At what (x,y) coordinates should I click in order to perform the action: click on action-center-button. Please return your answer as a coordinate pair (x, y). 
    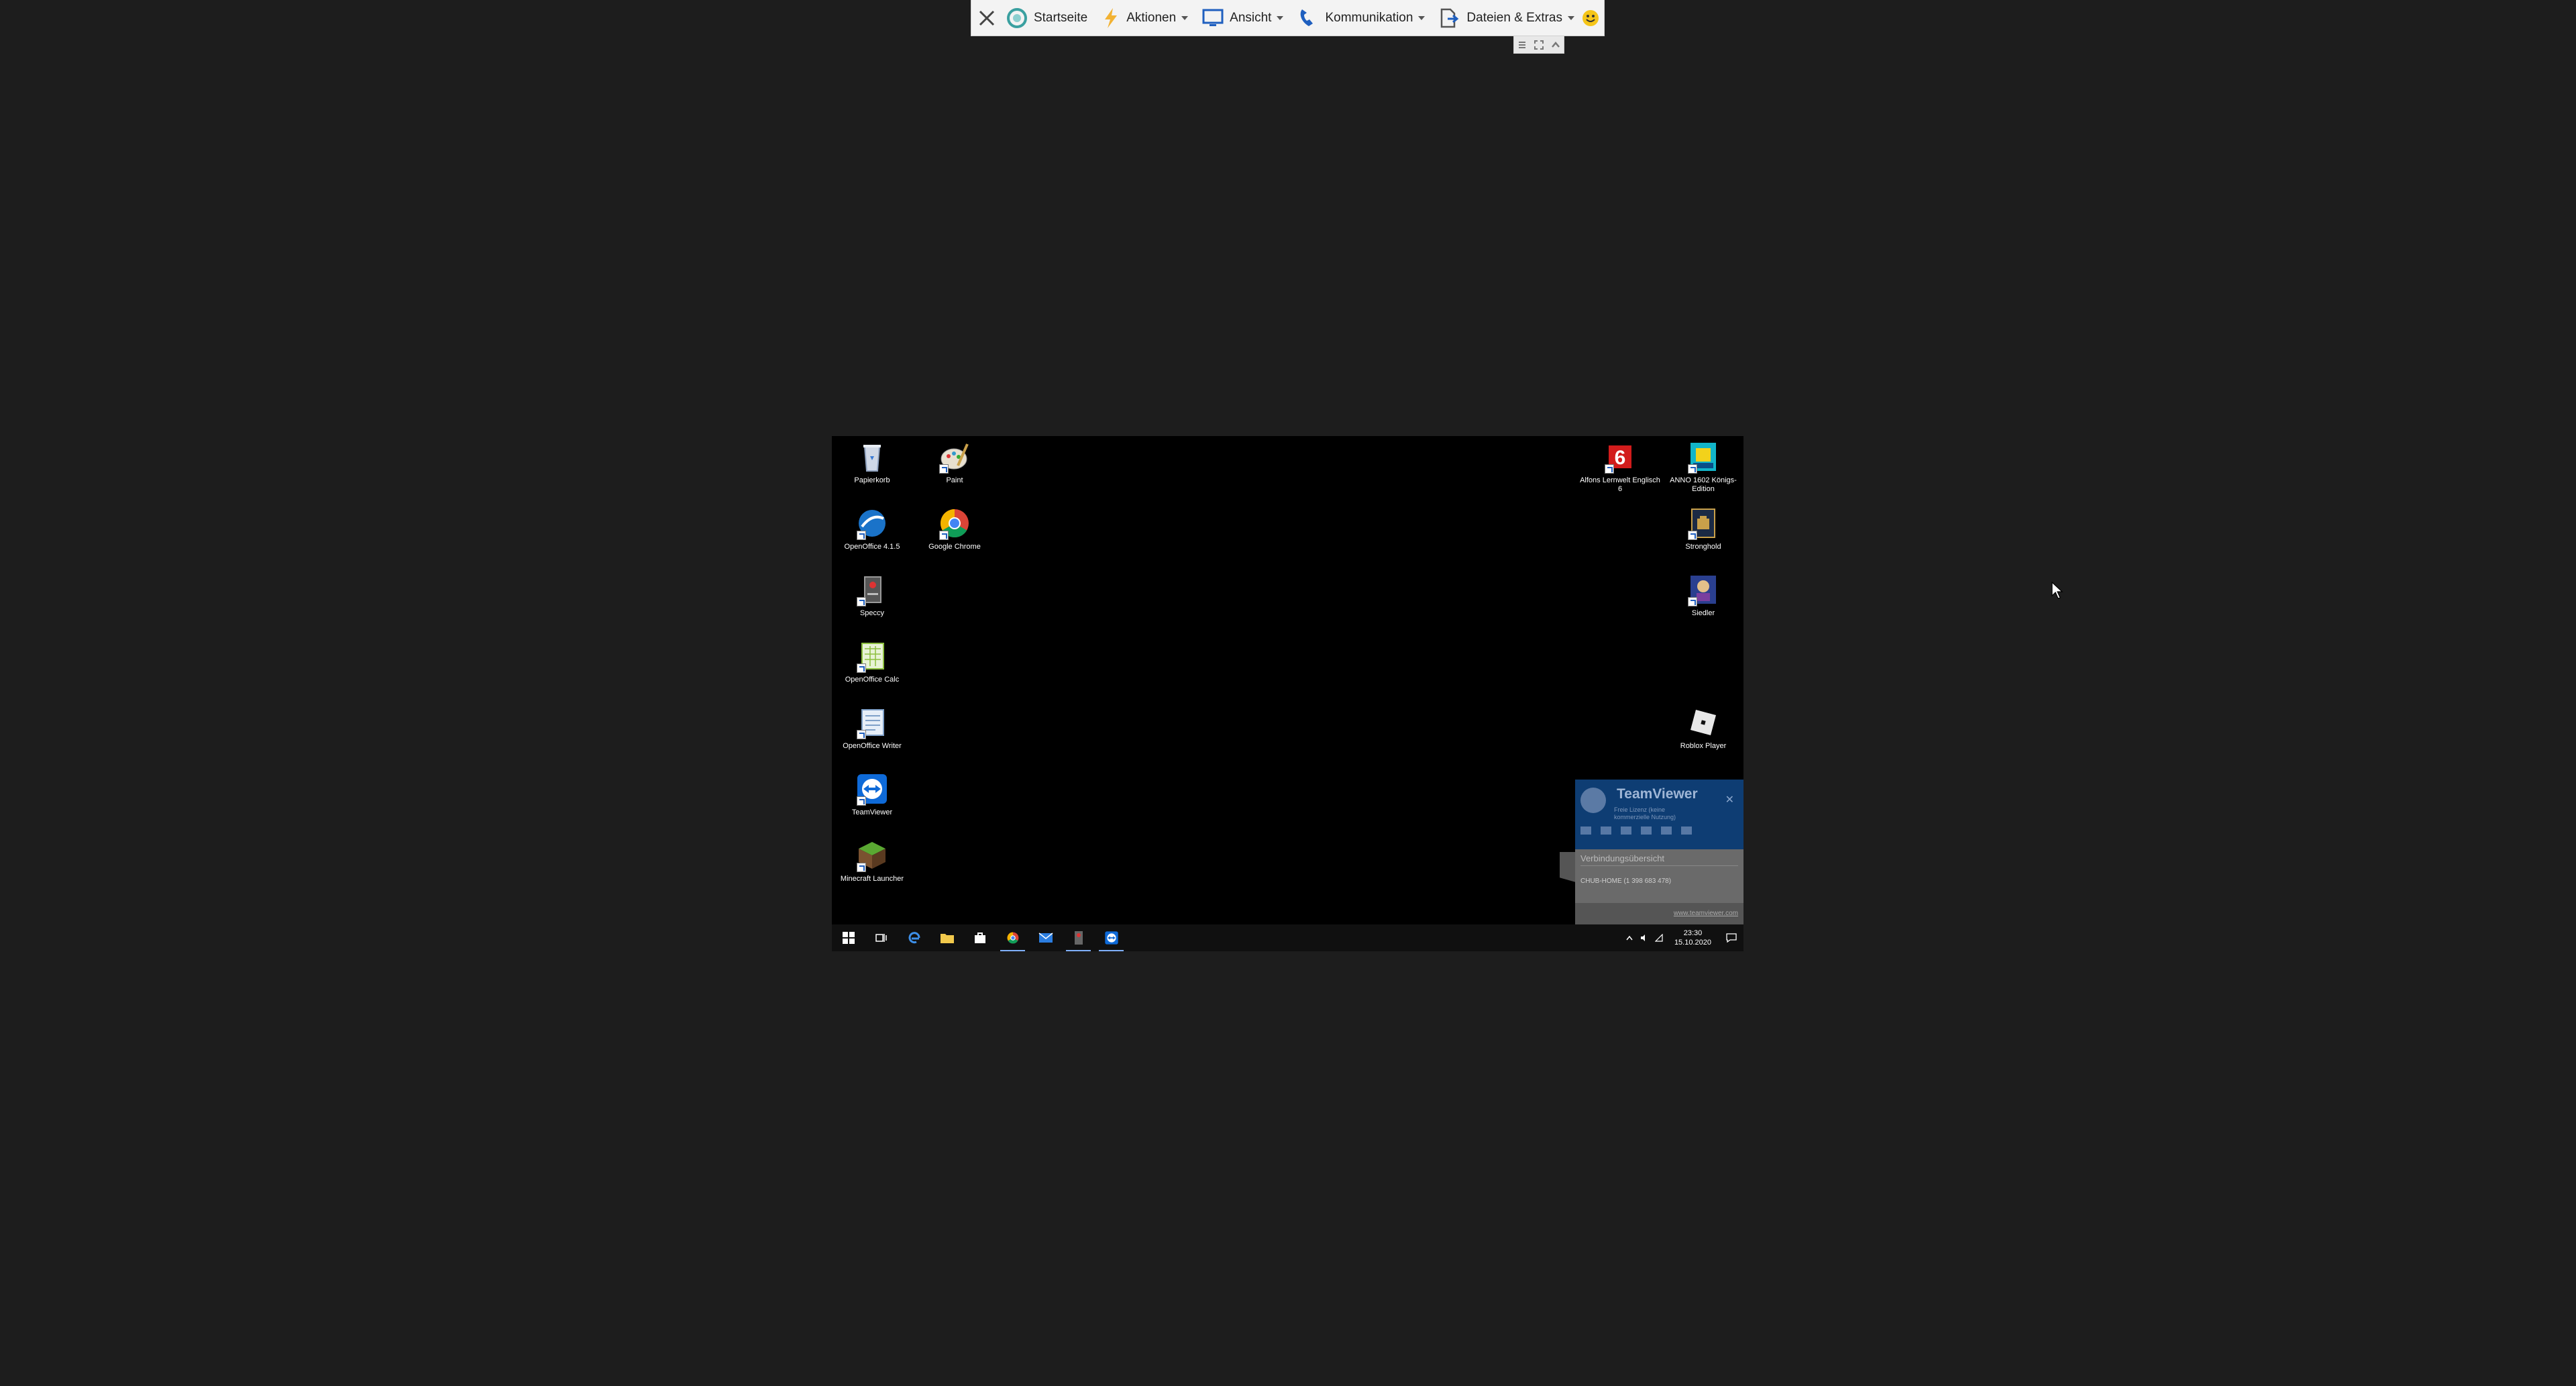
    Looking at the image, I should click on (1731, 937).